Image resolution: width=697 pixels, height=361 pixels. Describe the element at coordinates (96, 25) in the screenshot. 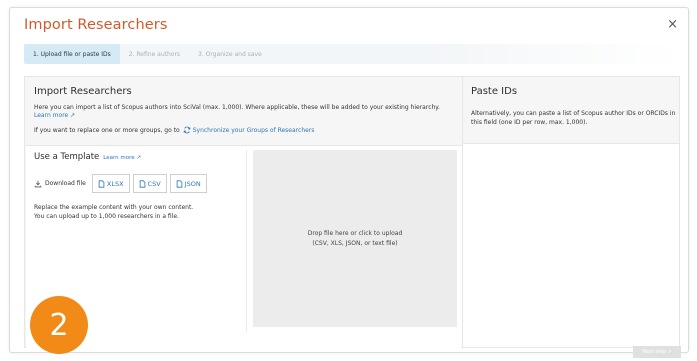

I see `dialog-title: Import Researchers` at that location.